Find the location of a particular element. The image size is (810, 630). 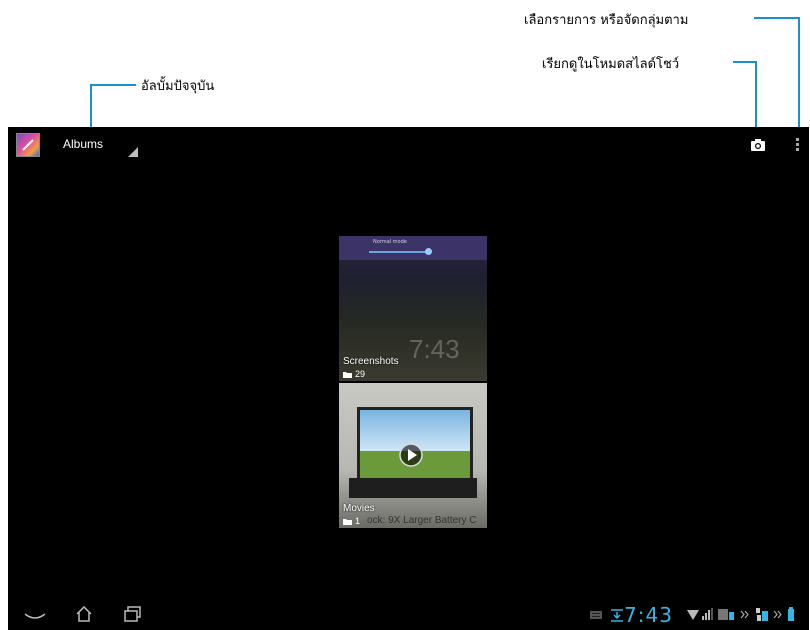

callout-slideshow: เรียกดูในโหมดสไลด์โชว์ is located at coordinates (611, 64).